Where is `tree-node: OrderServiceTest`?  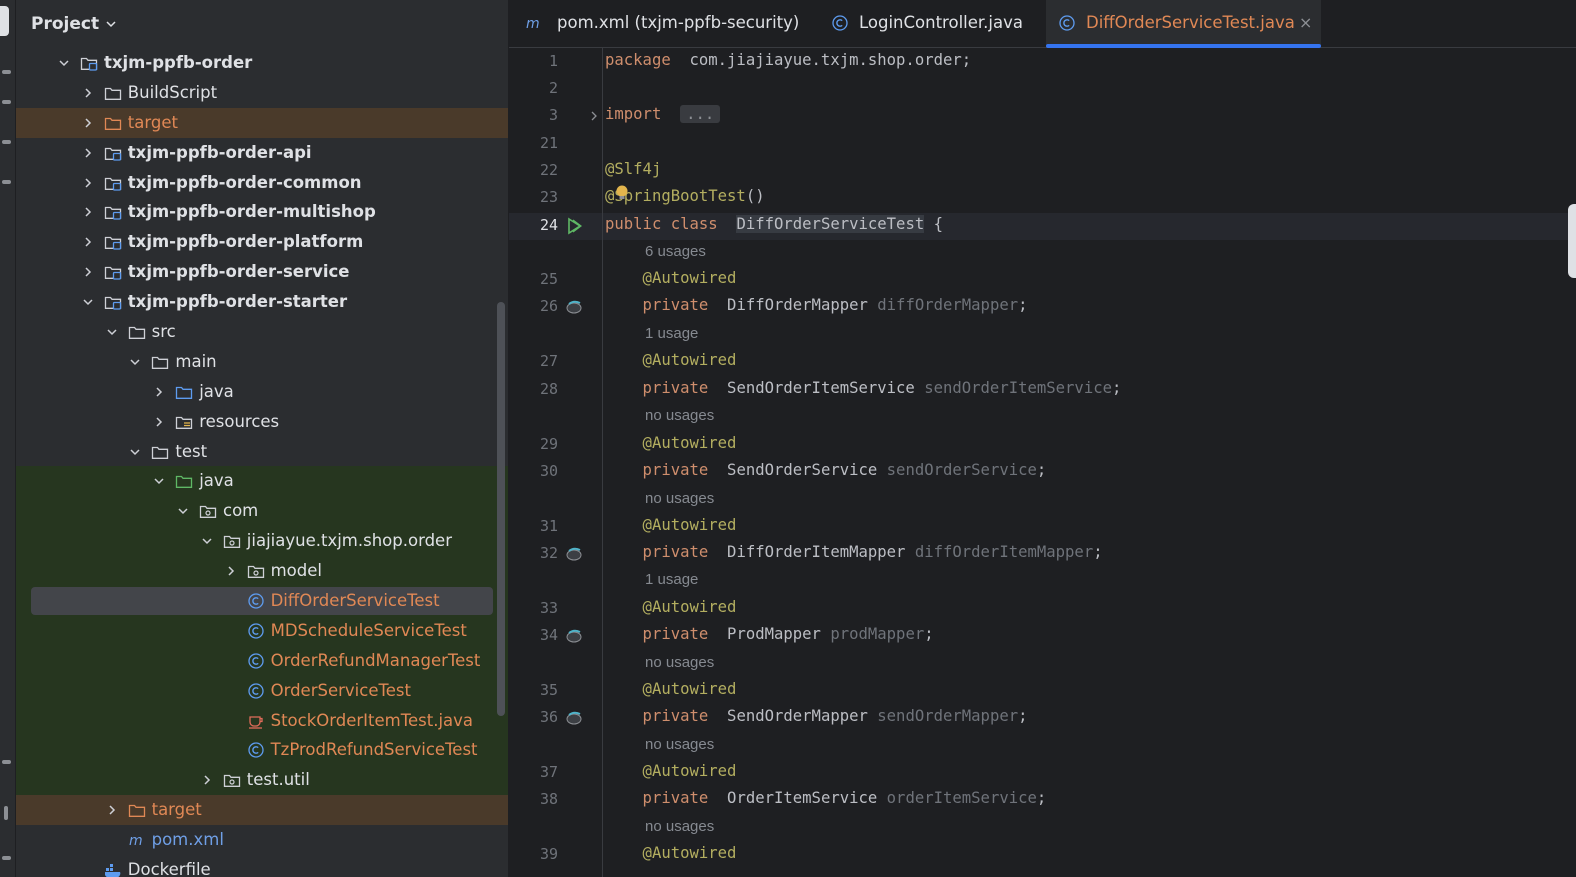
tree-node: OrderServiceTest is located at coordinates (262, 690).